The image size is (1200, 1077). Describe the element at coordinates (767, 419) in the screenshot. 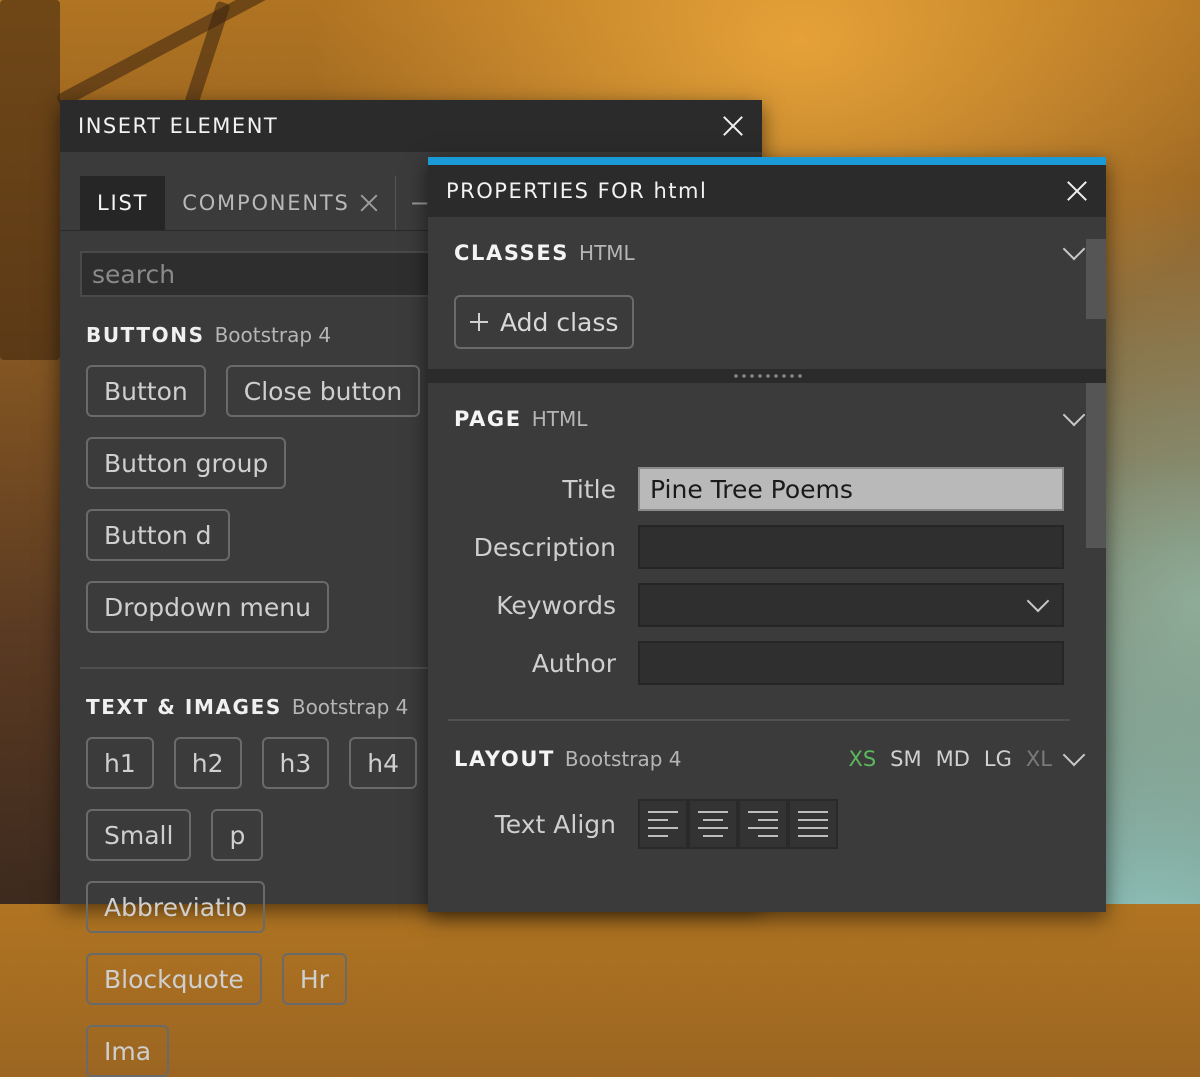

I see `page-header: PAGE HTML` at that location.